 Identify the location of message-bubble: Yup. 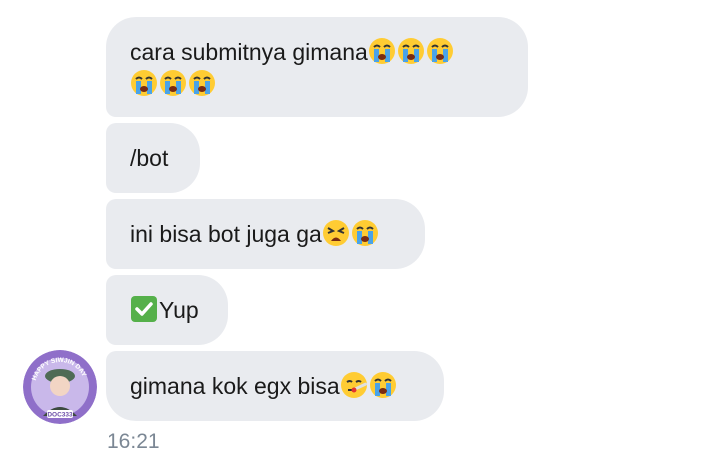
(167, 310).